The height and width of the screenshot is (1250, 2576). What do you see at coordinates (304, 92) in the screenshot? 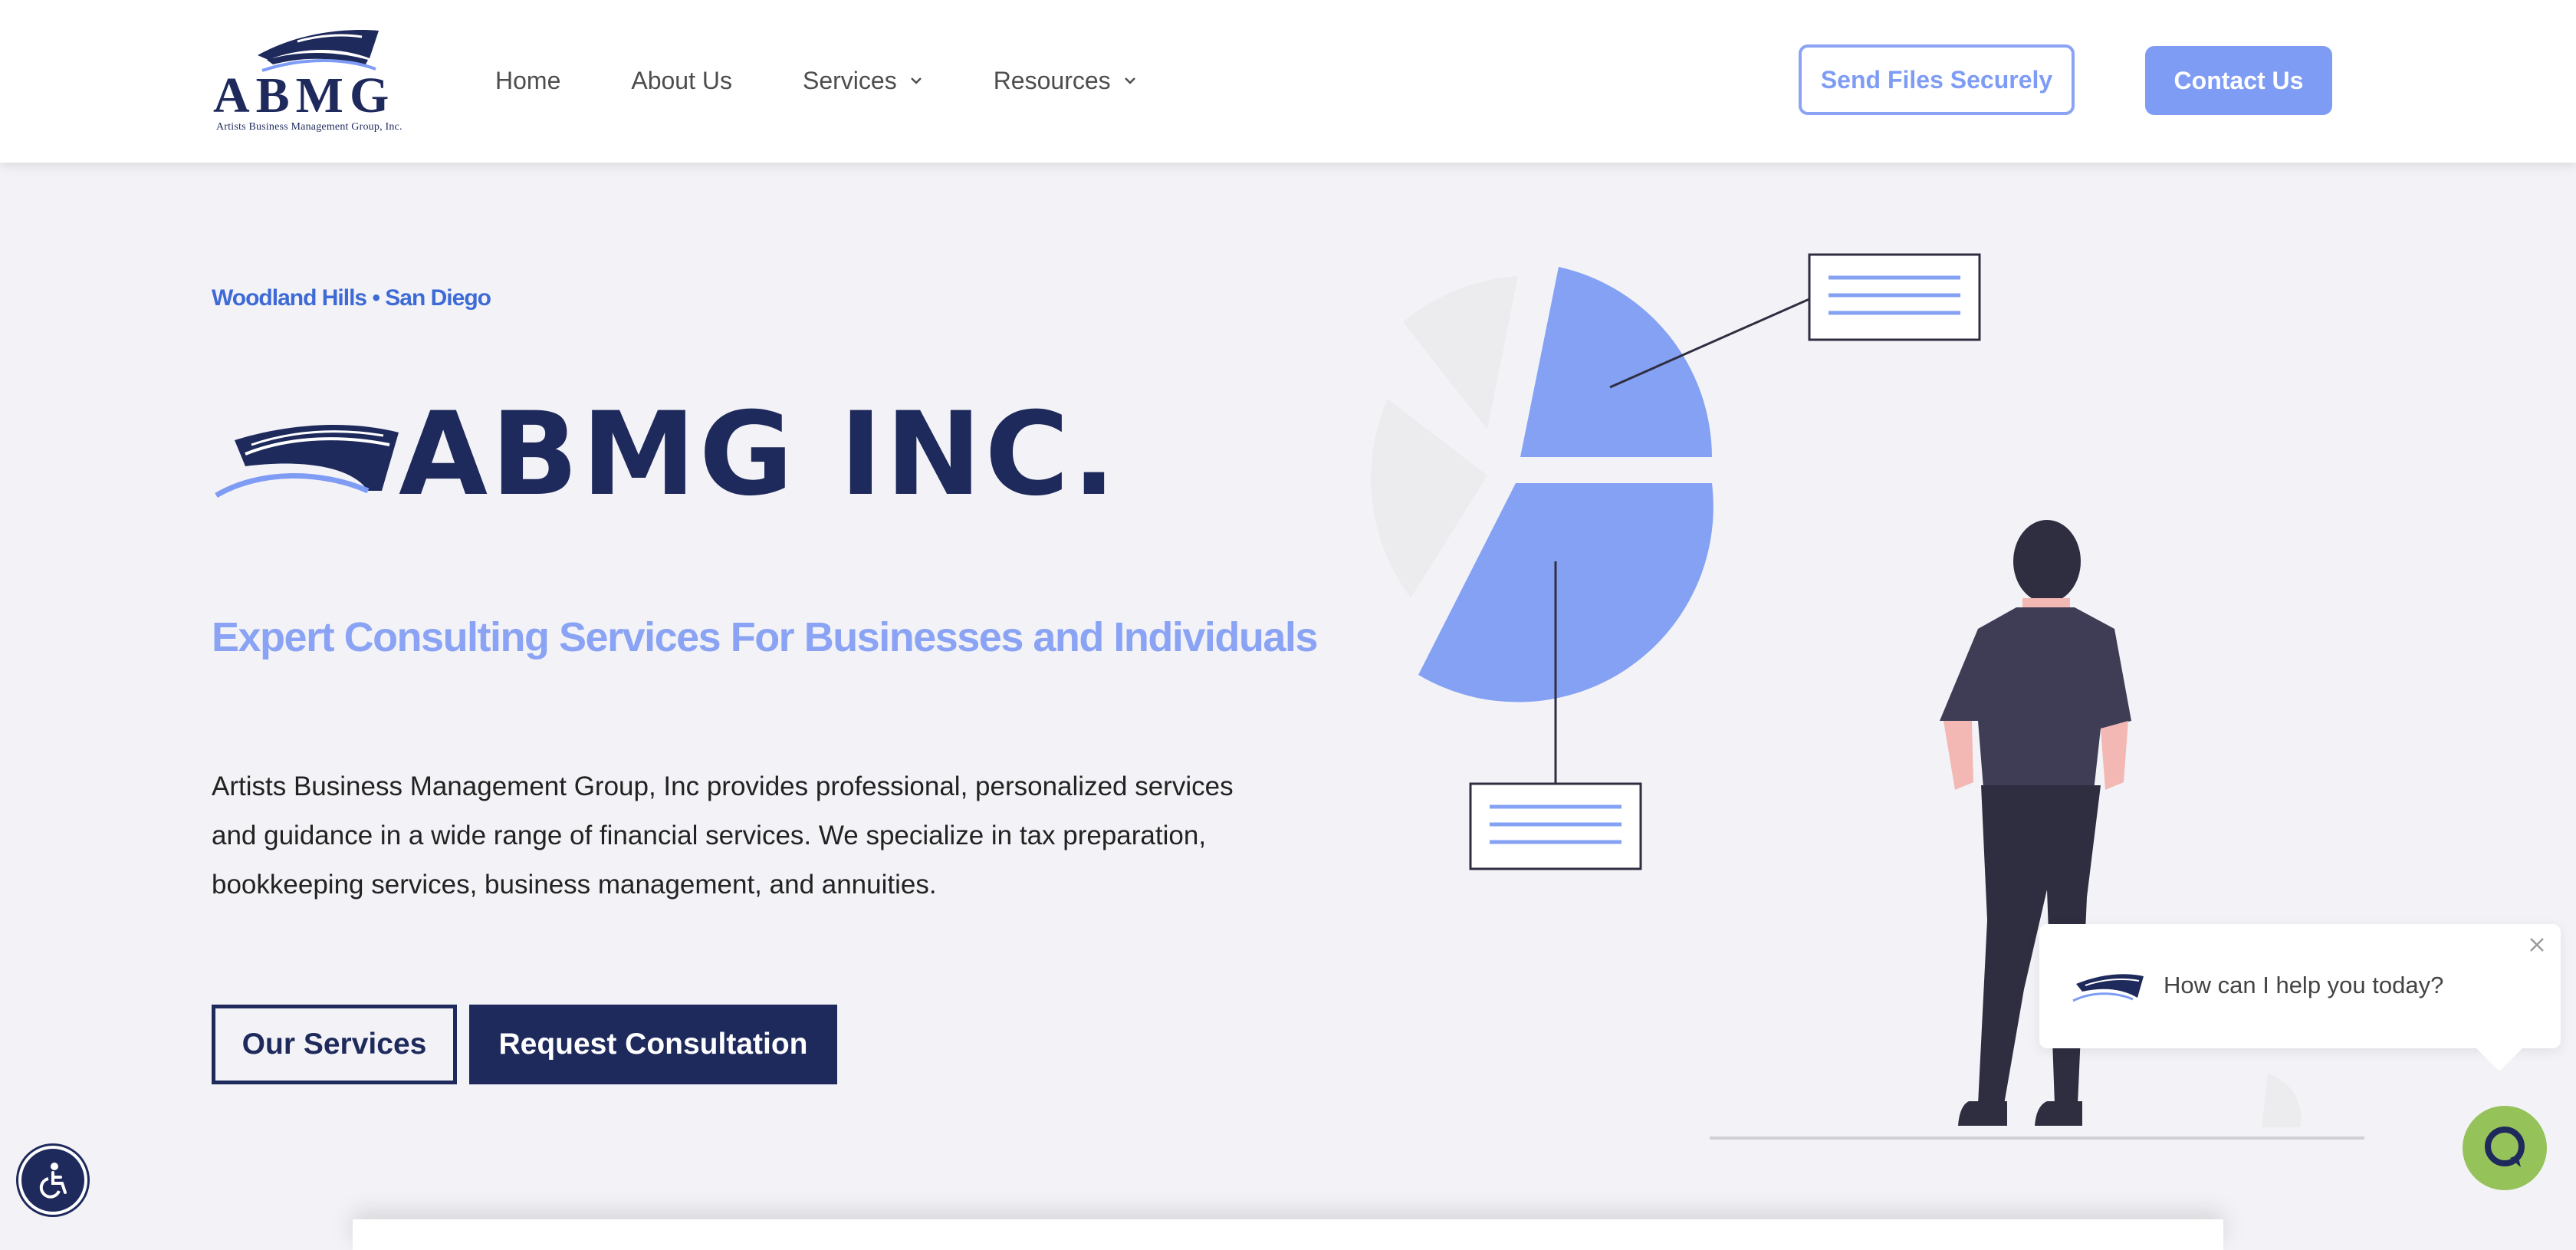
I see `logo-letters: ABMG` at bounding box center [304, 92].